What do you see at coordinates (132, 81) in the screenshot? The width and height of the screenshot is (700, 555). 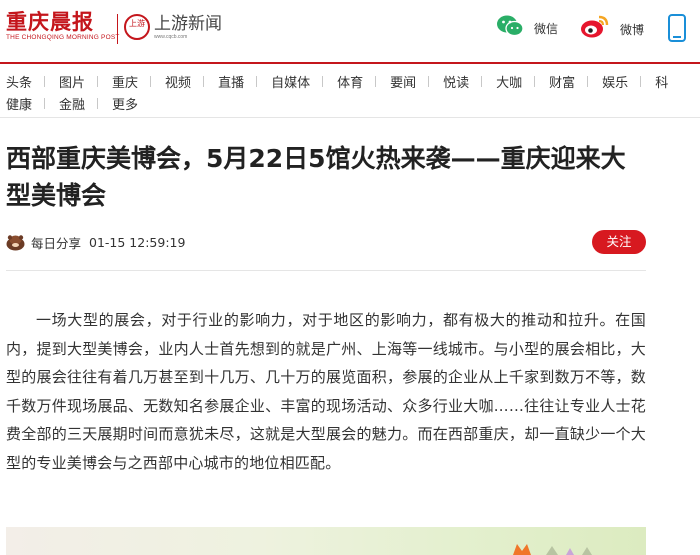 I see `nav-item-chongqing: 重庆` at bounding box center [132, 81].